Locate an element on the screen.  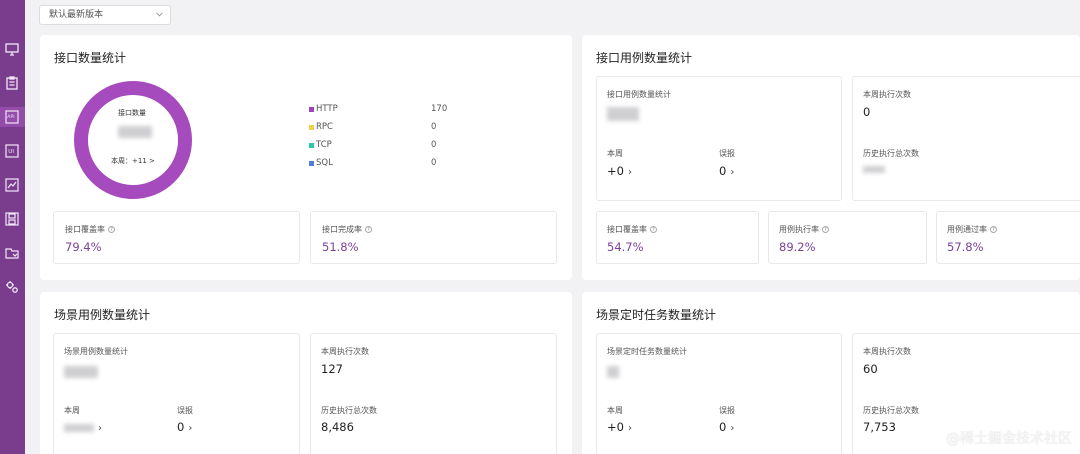
watermark: @稀土掘金技术社区 is located at coordinates (1009, 439).